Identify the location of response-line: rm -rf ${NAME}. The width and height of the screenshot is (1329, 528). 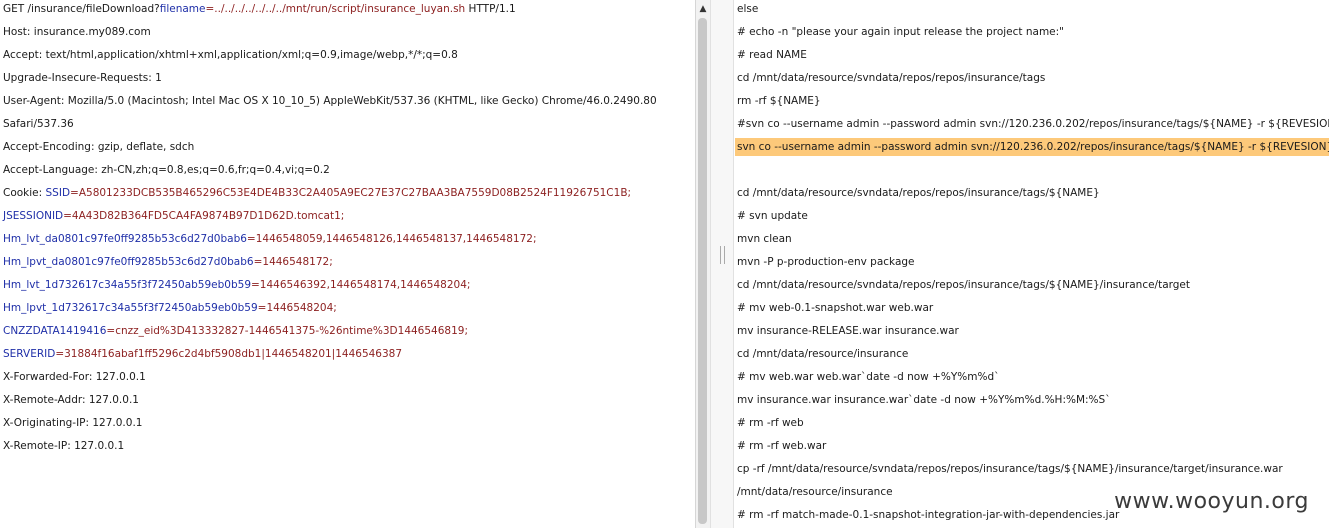
(779, 101).